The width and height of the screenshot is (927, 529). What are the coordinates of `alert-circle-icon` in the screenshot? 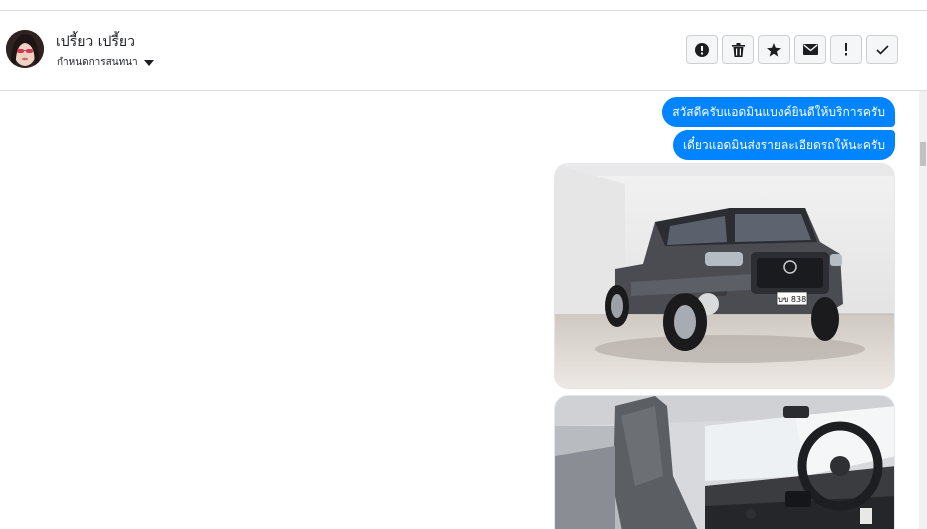 It's located at (702, 49).